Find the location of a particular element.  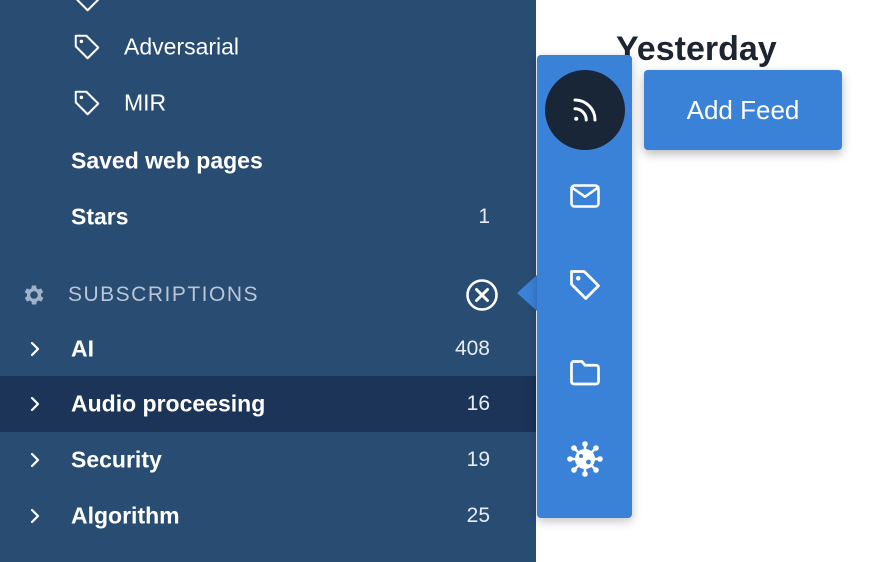

sidebar-item-adversarial: Adversarial is located at coordinates (268, 47).